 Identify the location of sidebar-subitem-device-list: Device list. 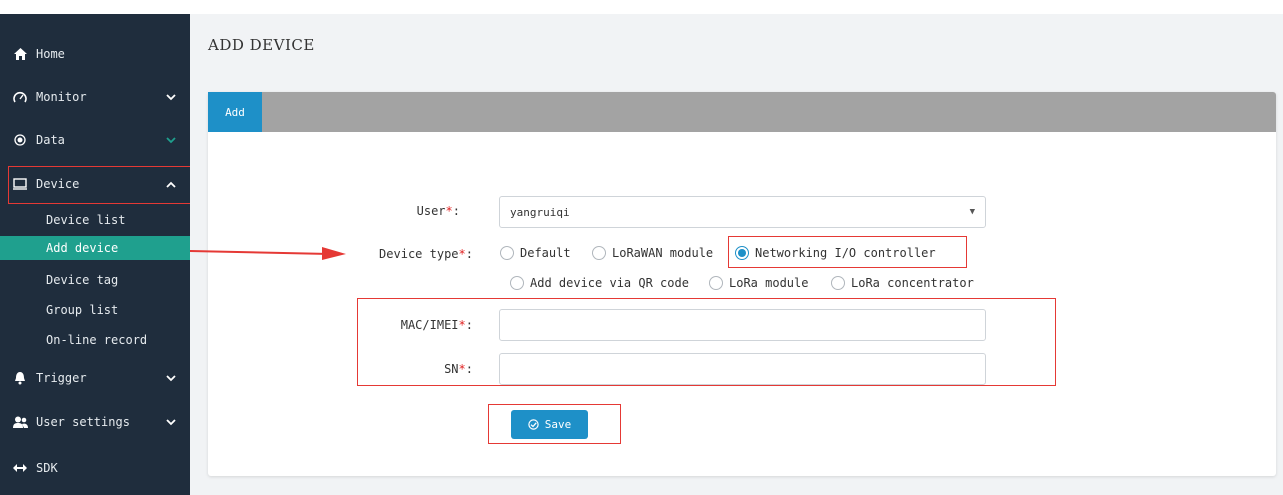
(95, 220).